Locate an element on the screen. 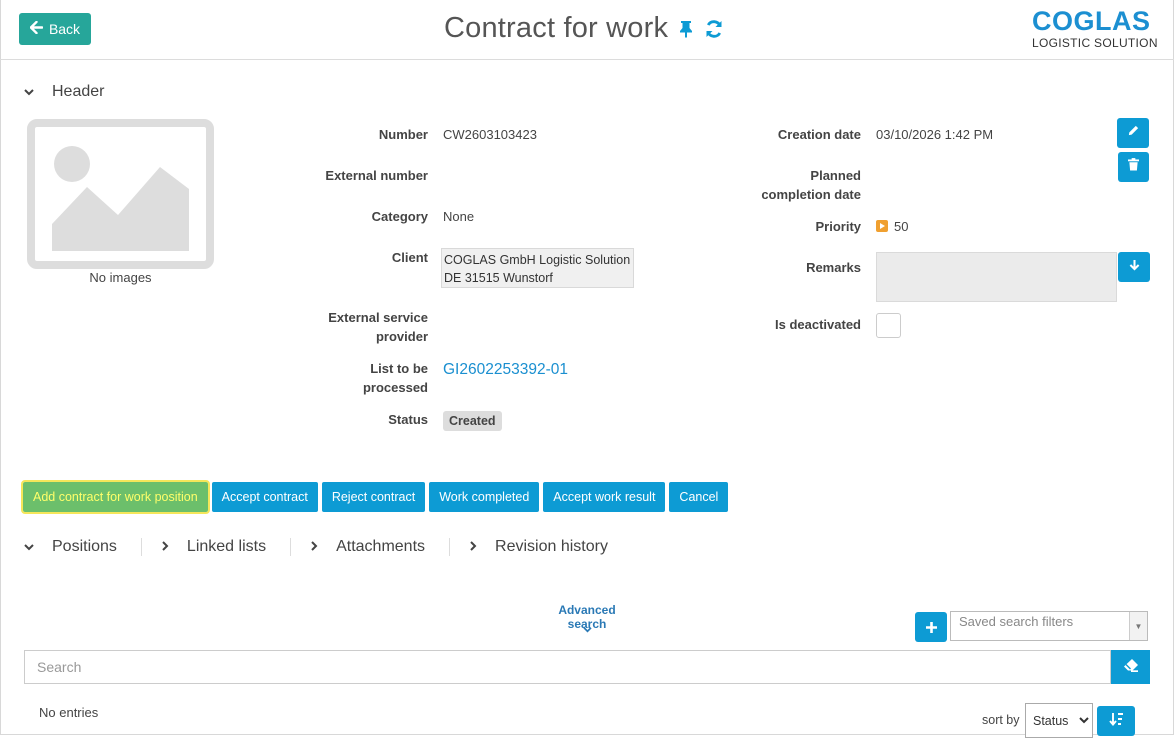 This screenshot has height=738, width=1174. remarks-label: Remarks is located at coordinates (833, 267).